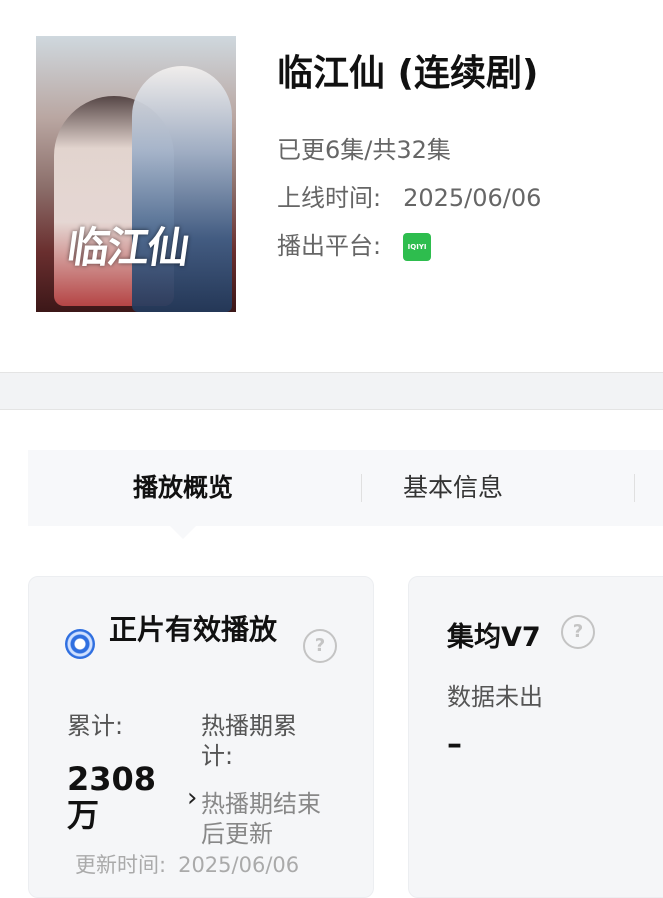 The height and width of the screenshot is (898, 663). I want to click on chevron-right-icon: ›, so click(192, 798).